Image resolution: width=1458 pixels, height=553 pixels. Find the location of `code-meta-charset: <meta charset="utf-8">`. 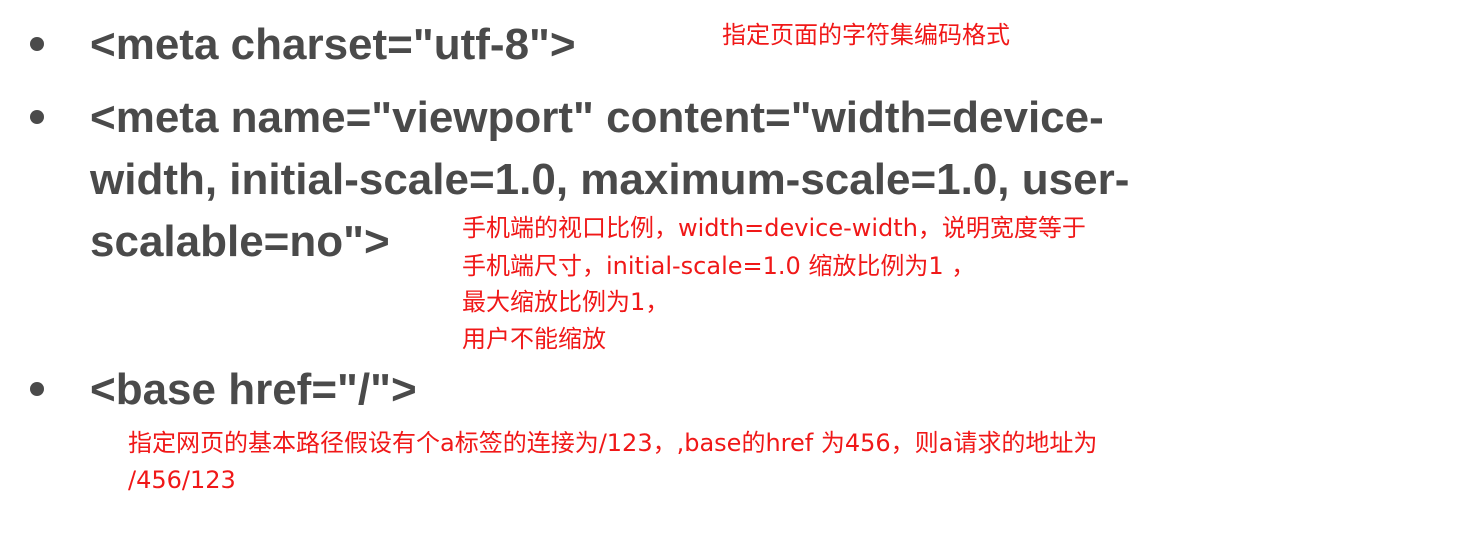

code-meta-charset: <meta charset="utf-8"> is located at coordinates (333, 44).